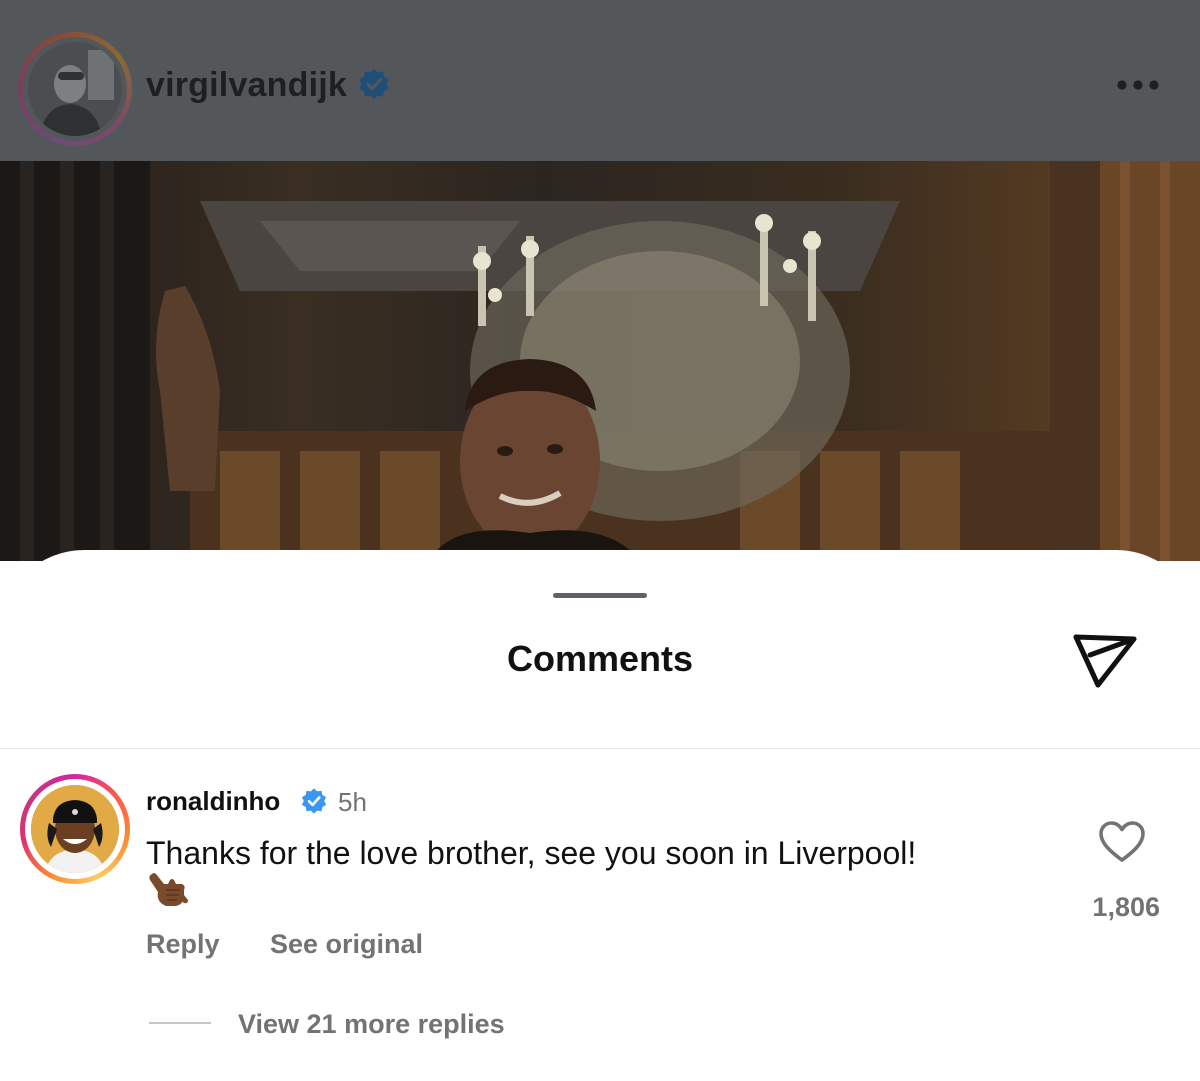  Describe the element at coordinates (1126, 907) in the screenshot. I see `like-count: 1,806` at that location.